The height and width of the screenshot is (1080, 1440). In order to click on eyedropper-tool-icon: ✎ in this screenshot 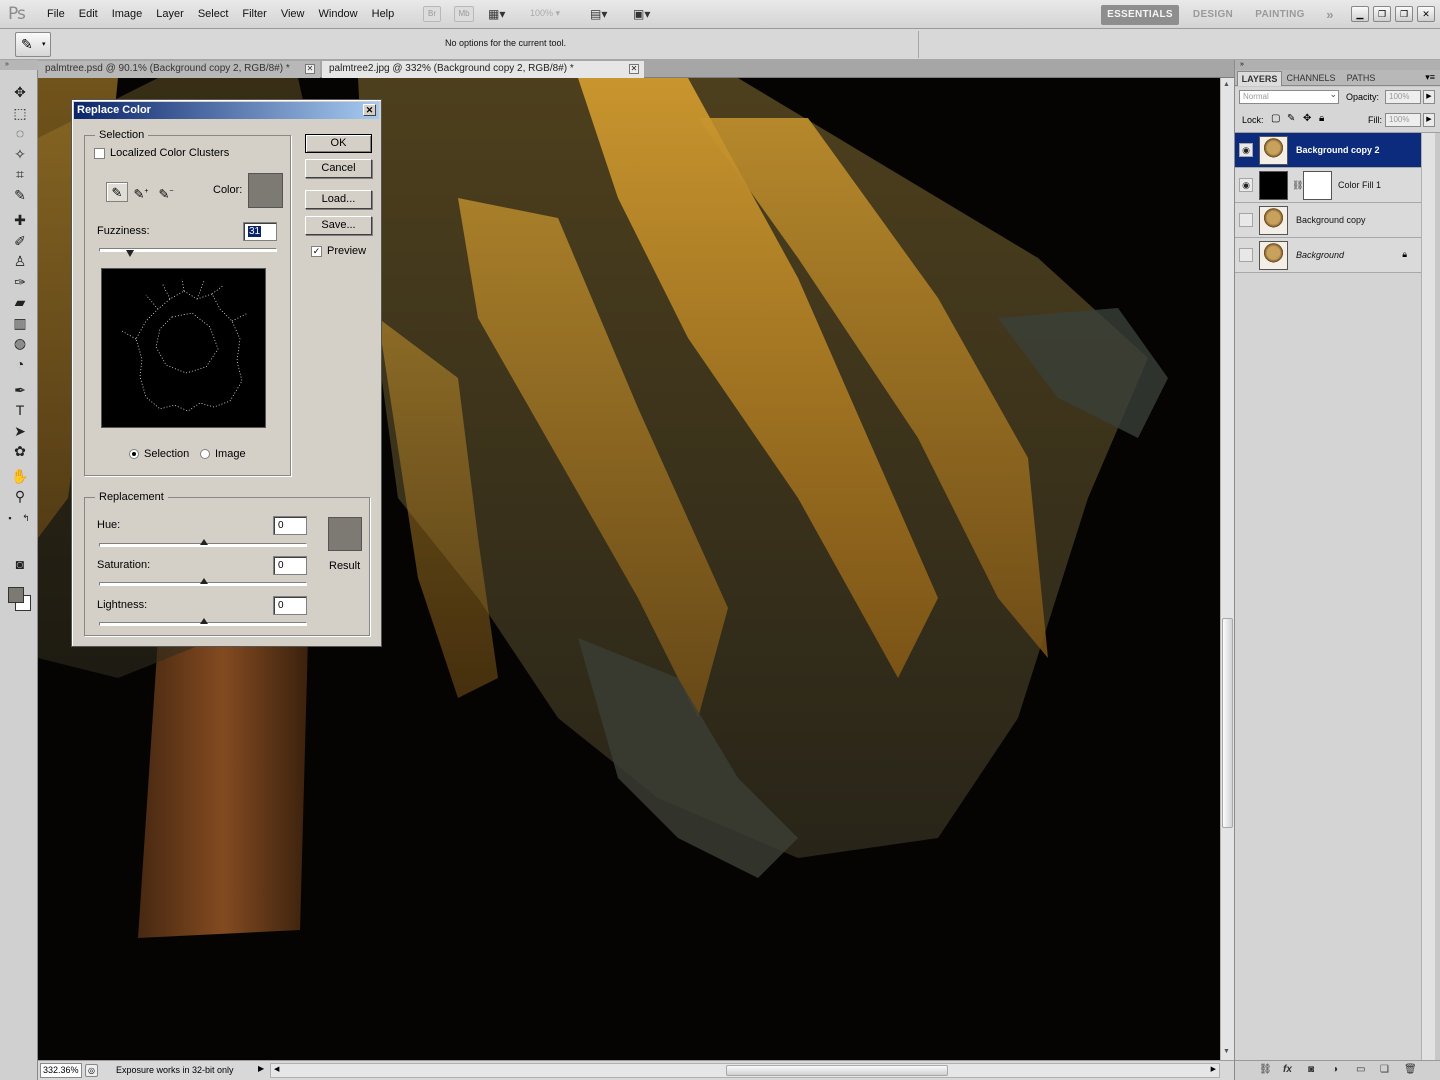, I will do `click(20, 195)`.